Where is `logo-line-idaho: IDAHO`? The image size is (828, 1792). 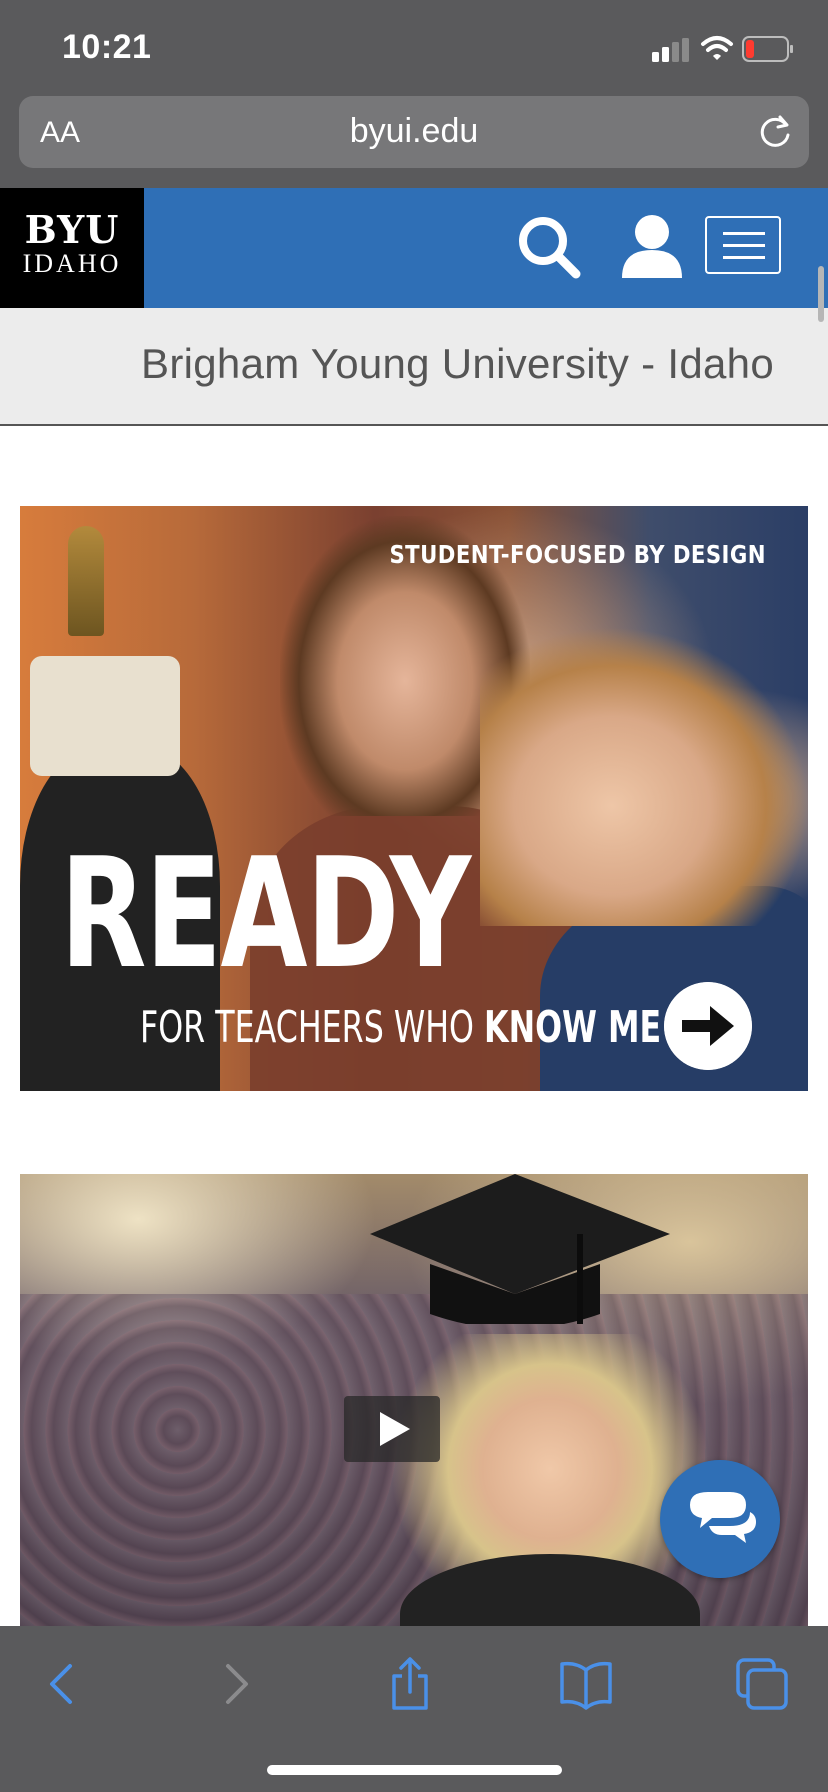 logo-line-idaho: IDAHO is located at coordinates (72, 263).